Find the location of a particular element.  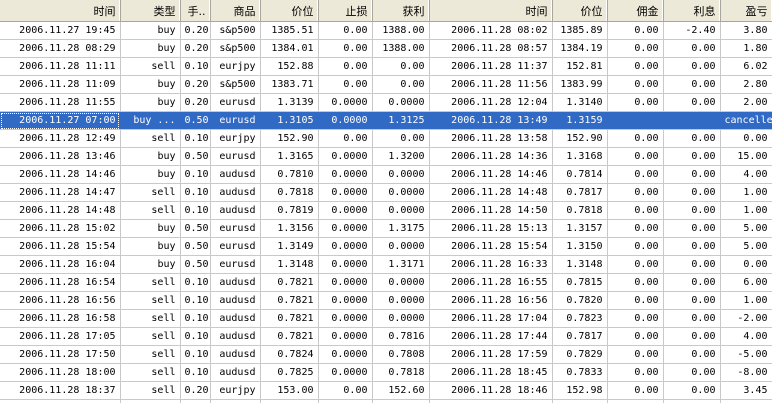

open-price-cell: 1.3149 is located at coordinates (289, 246).